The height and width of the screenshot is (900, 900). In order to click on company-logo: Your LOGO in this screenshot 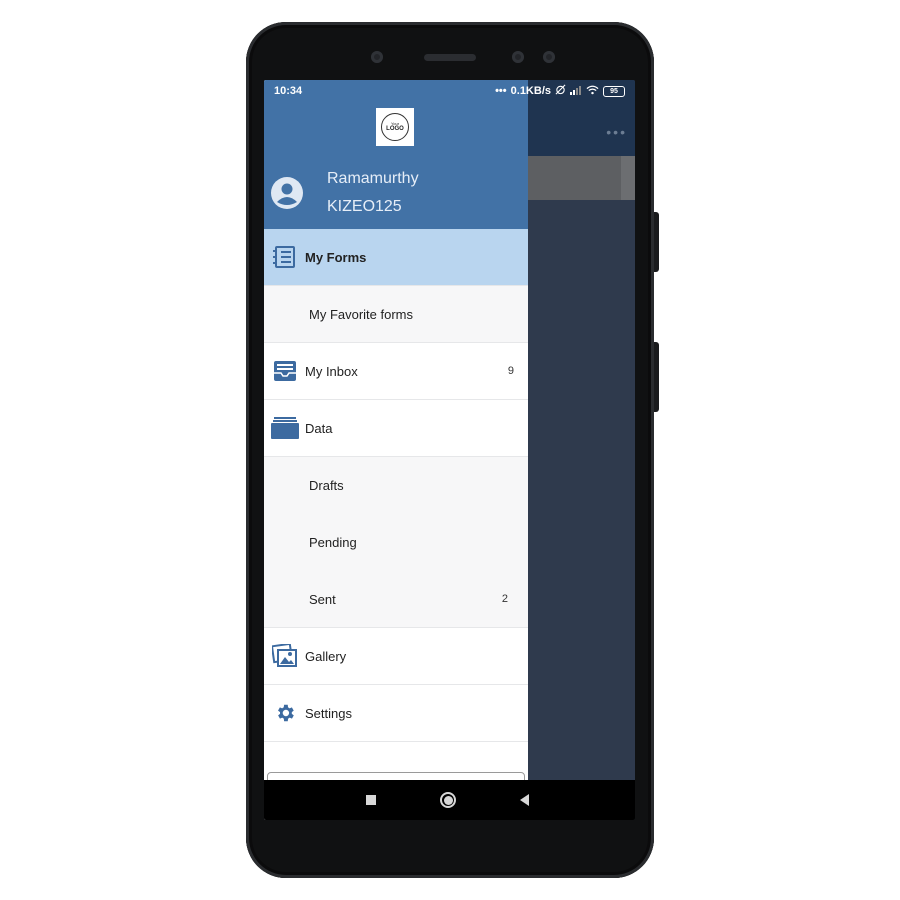, I will do `click(395, 127)`.